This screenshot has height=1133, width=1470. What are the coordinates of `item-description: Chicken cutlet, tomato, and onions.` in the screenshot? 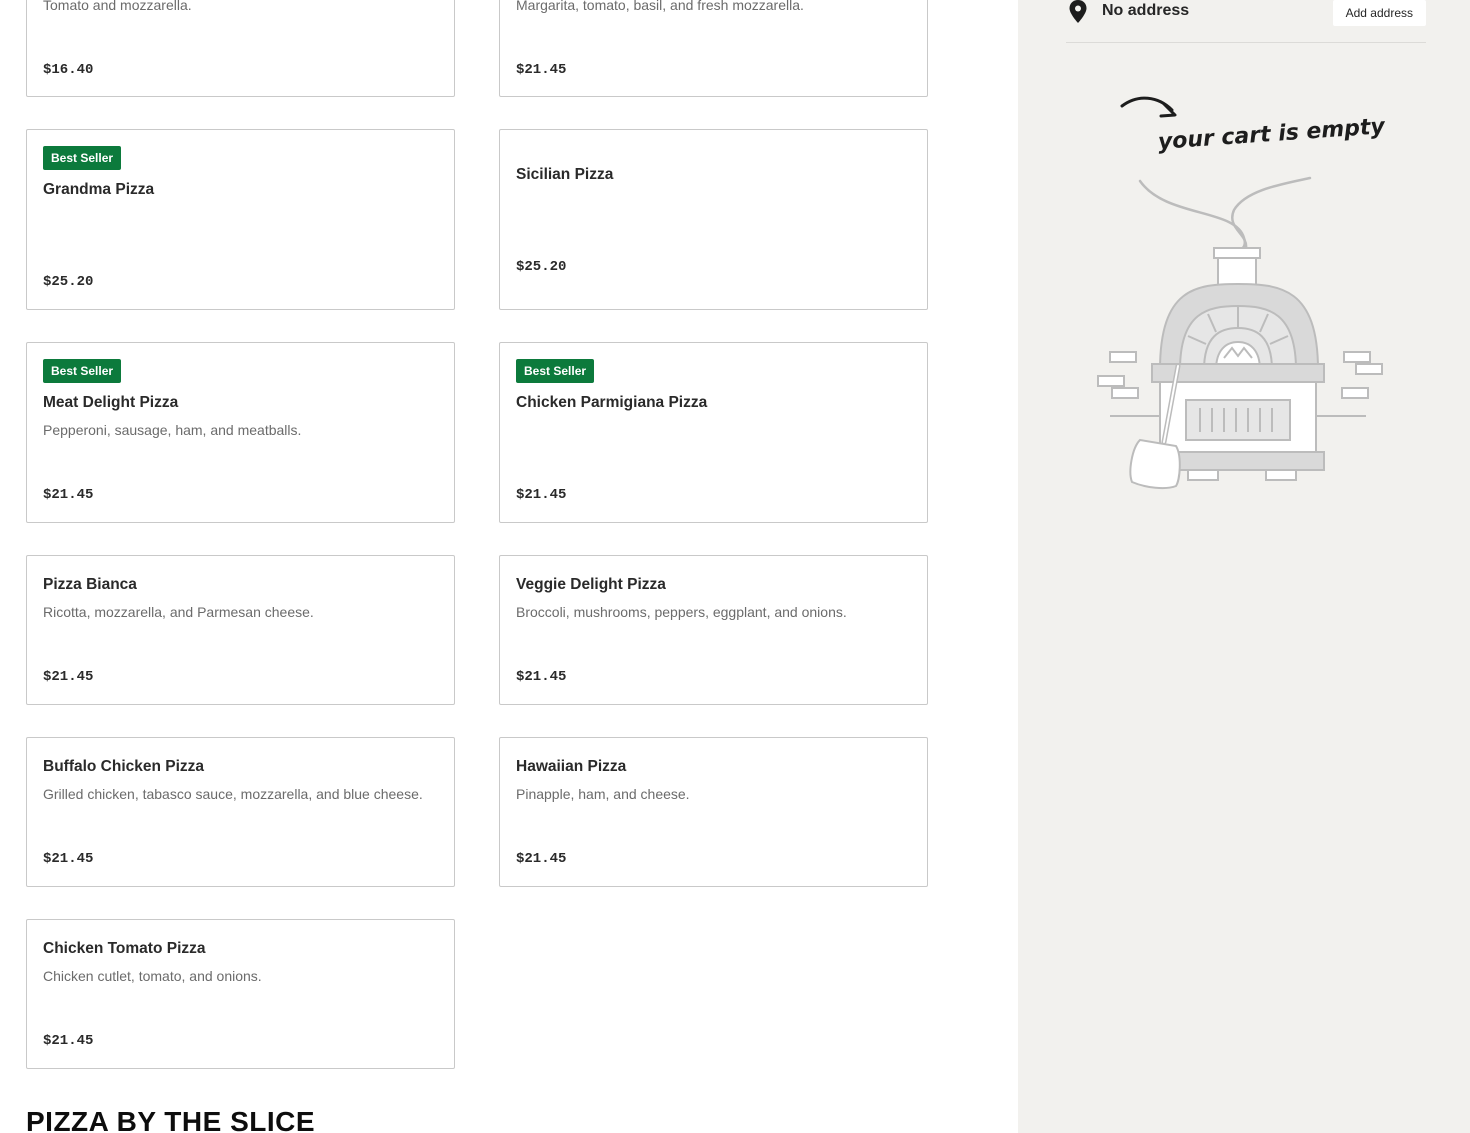 It's located at (152, 976).